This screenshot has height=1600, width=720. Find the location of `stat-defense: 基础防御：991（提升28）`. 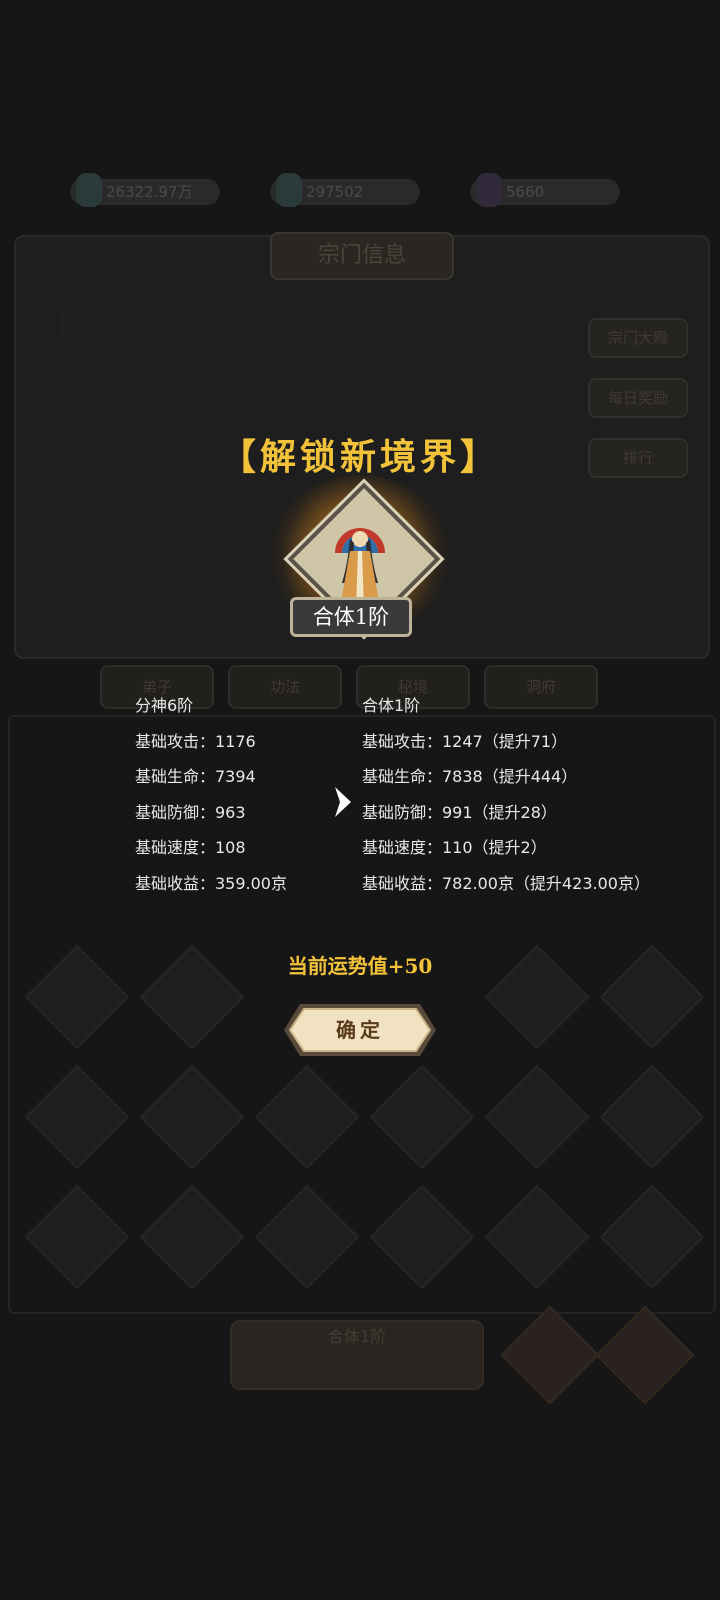

stat-defense: 基础防御：991（提升28） is located at coordinates (459, 812).